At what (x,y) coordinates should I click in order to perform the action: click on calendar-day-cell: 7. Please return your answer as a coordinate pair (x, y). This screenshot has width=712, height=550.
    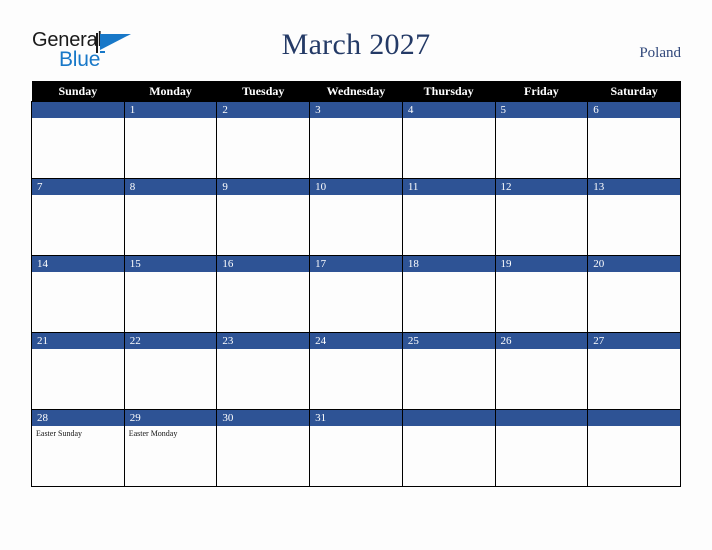
    Looking at the image, I should click on (78, 217).